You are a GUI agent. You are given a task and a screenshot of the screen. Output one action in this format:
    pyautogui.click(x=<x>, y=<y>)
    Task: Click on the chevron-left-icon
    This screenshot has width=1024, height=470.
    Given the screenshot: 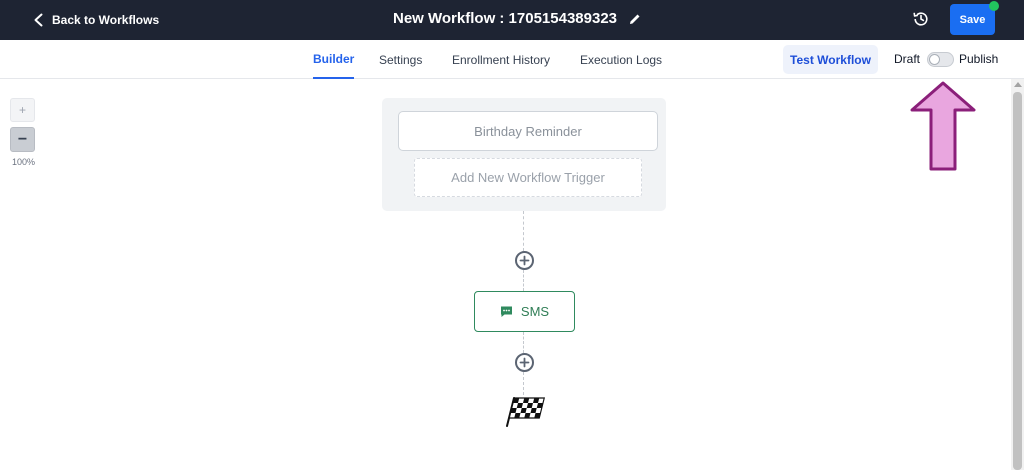 What is the action you would take?
    pyautogui.click(x=38, y=20)
    